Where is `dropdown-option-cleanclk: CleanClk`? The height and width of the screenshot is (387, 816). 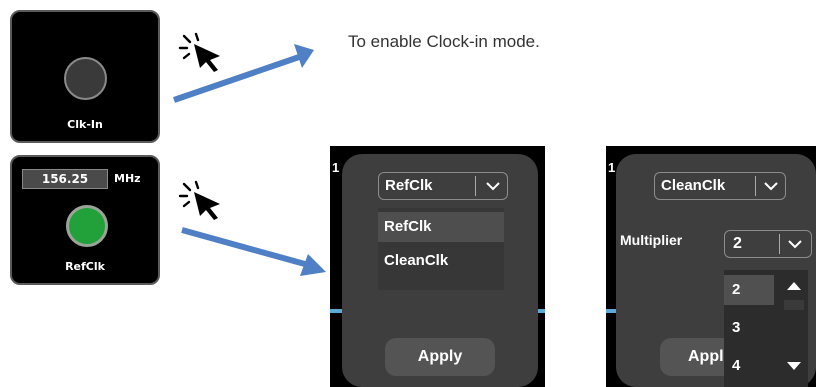 dropdown-option-cleanclk: CleanClk is located at coordinates (441, 261).